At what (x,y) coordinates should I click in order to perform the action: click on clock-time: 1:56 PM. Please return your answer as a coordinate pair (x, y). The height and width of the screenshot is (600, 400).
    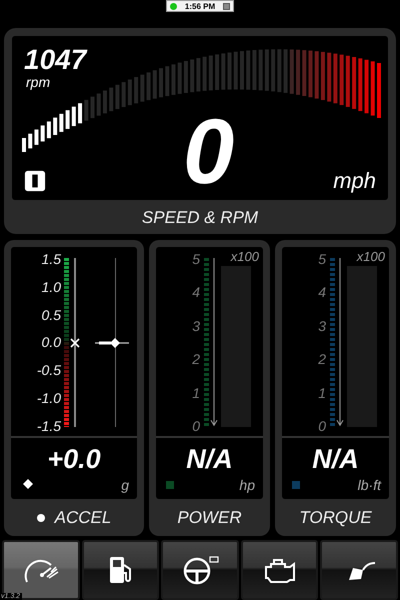
    Looking at the image, I should click on (200, 6).